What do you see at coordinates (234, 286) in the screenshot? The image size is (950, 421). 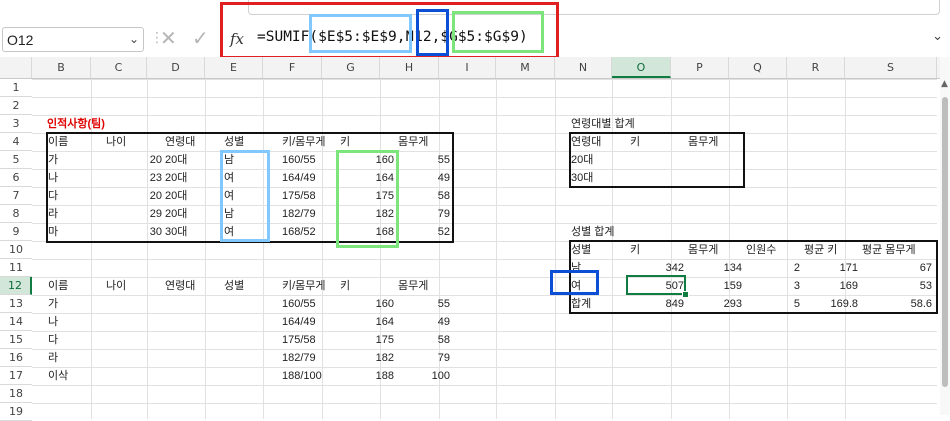 I see `table2-header-gender: 성별` at bounding box center [234, 286].